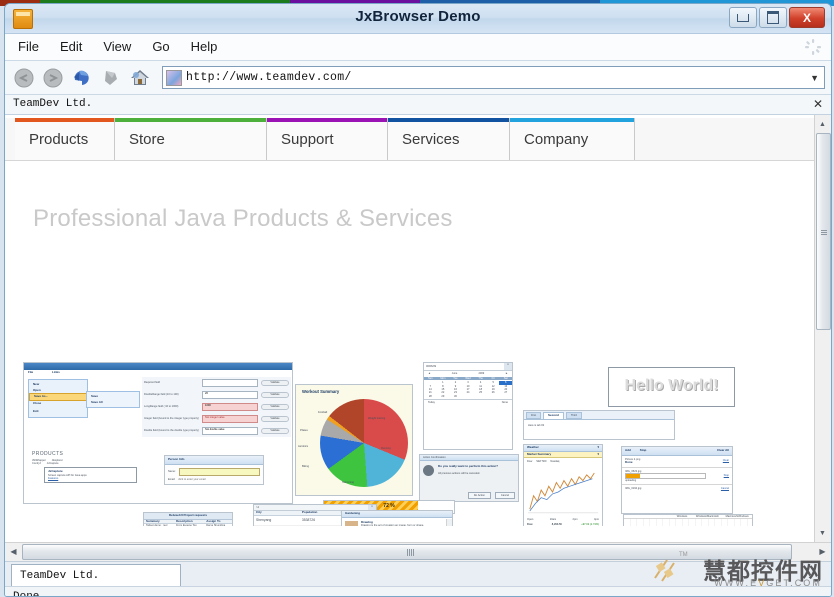 This screenshot has width=834, height=597. Describe the element at coordinates (65, 139) in the screenshot. I see `nav-tab-products: Products` at that location.